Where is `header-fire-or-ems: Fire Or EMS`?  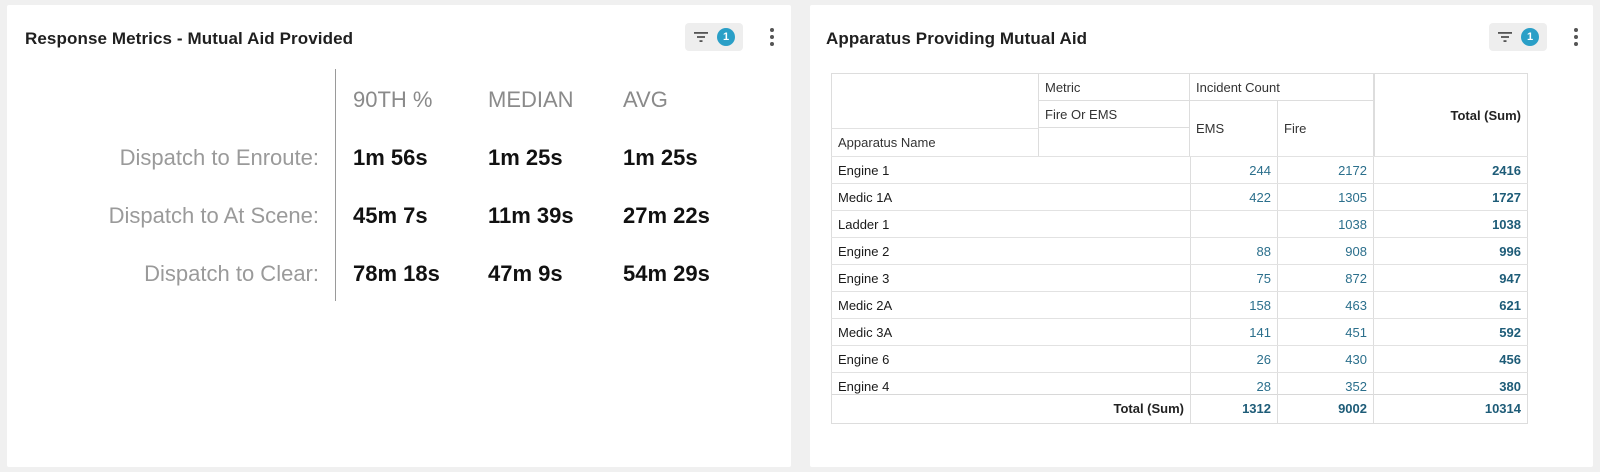
header-fire-or-ems: Fire Or EMS is located at coordinates (1114, 114).